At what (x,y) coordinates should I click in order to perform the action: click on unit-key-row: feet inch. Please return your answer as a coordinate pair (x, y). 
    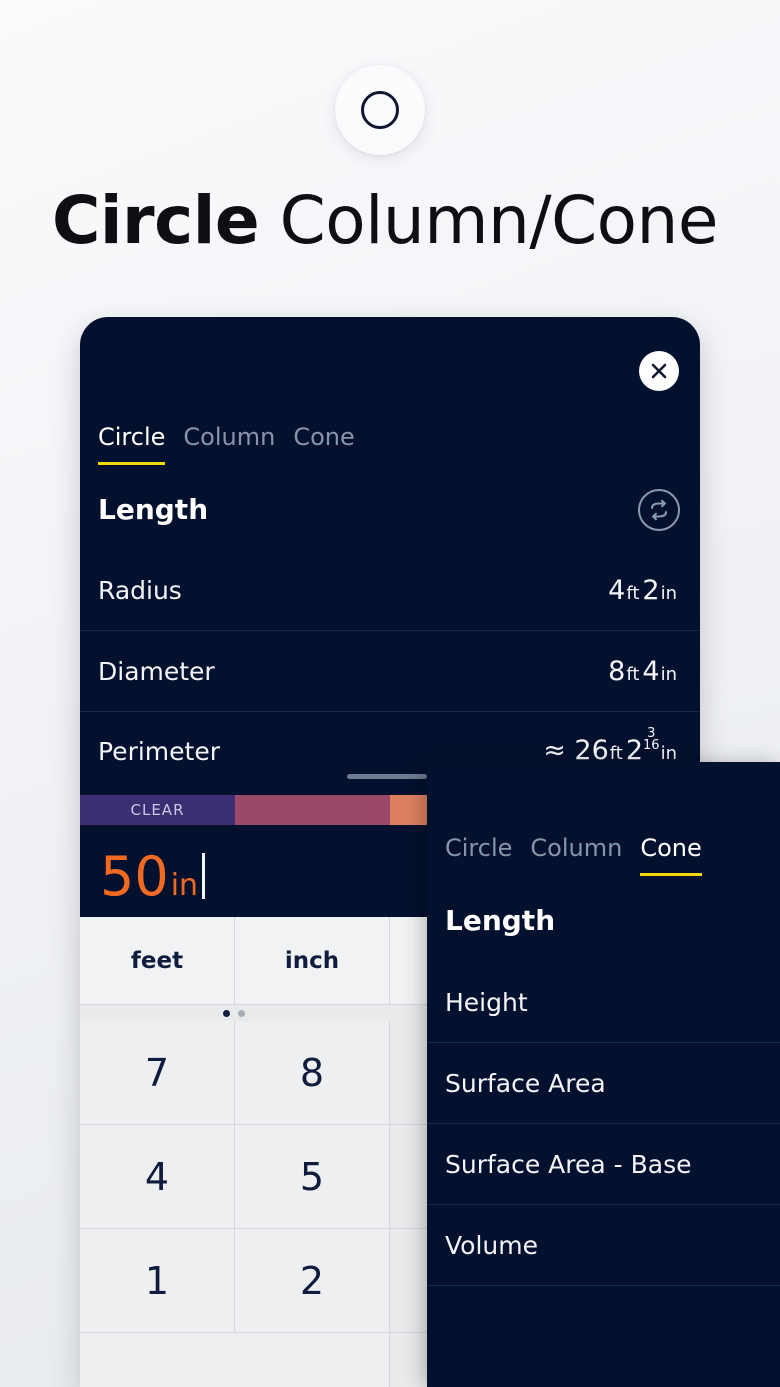
    Looking at the image, I should click on (253, 961).